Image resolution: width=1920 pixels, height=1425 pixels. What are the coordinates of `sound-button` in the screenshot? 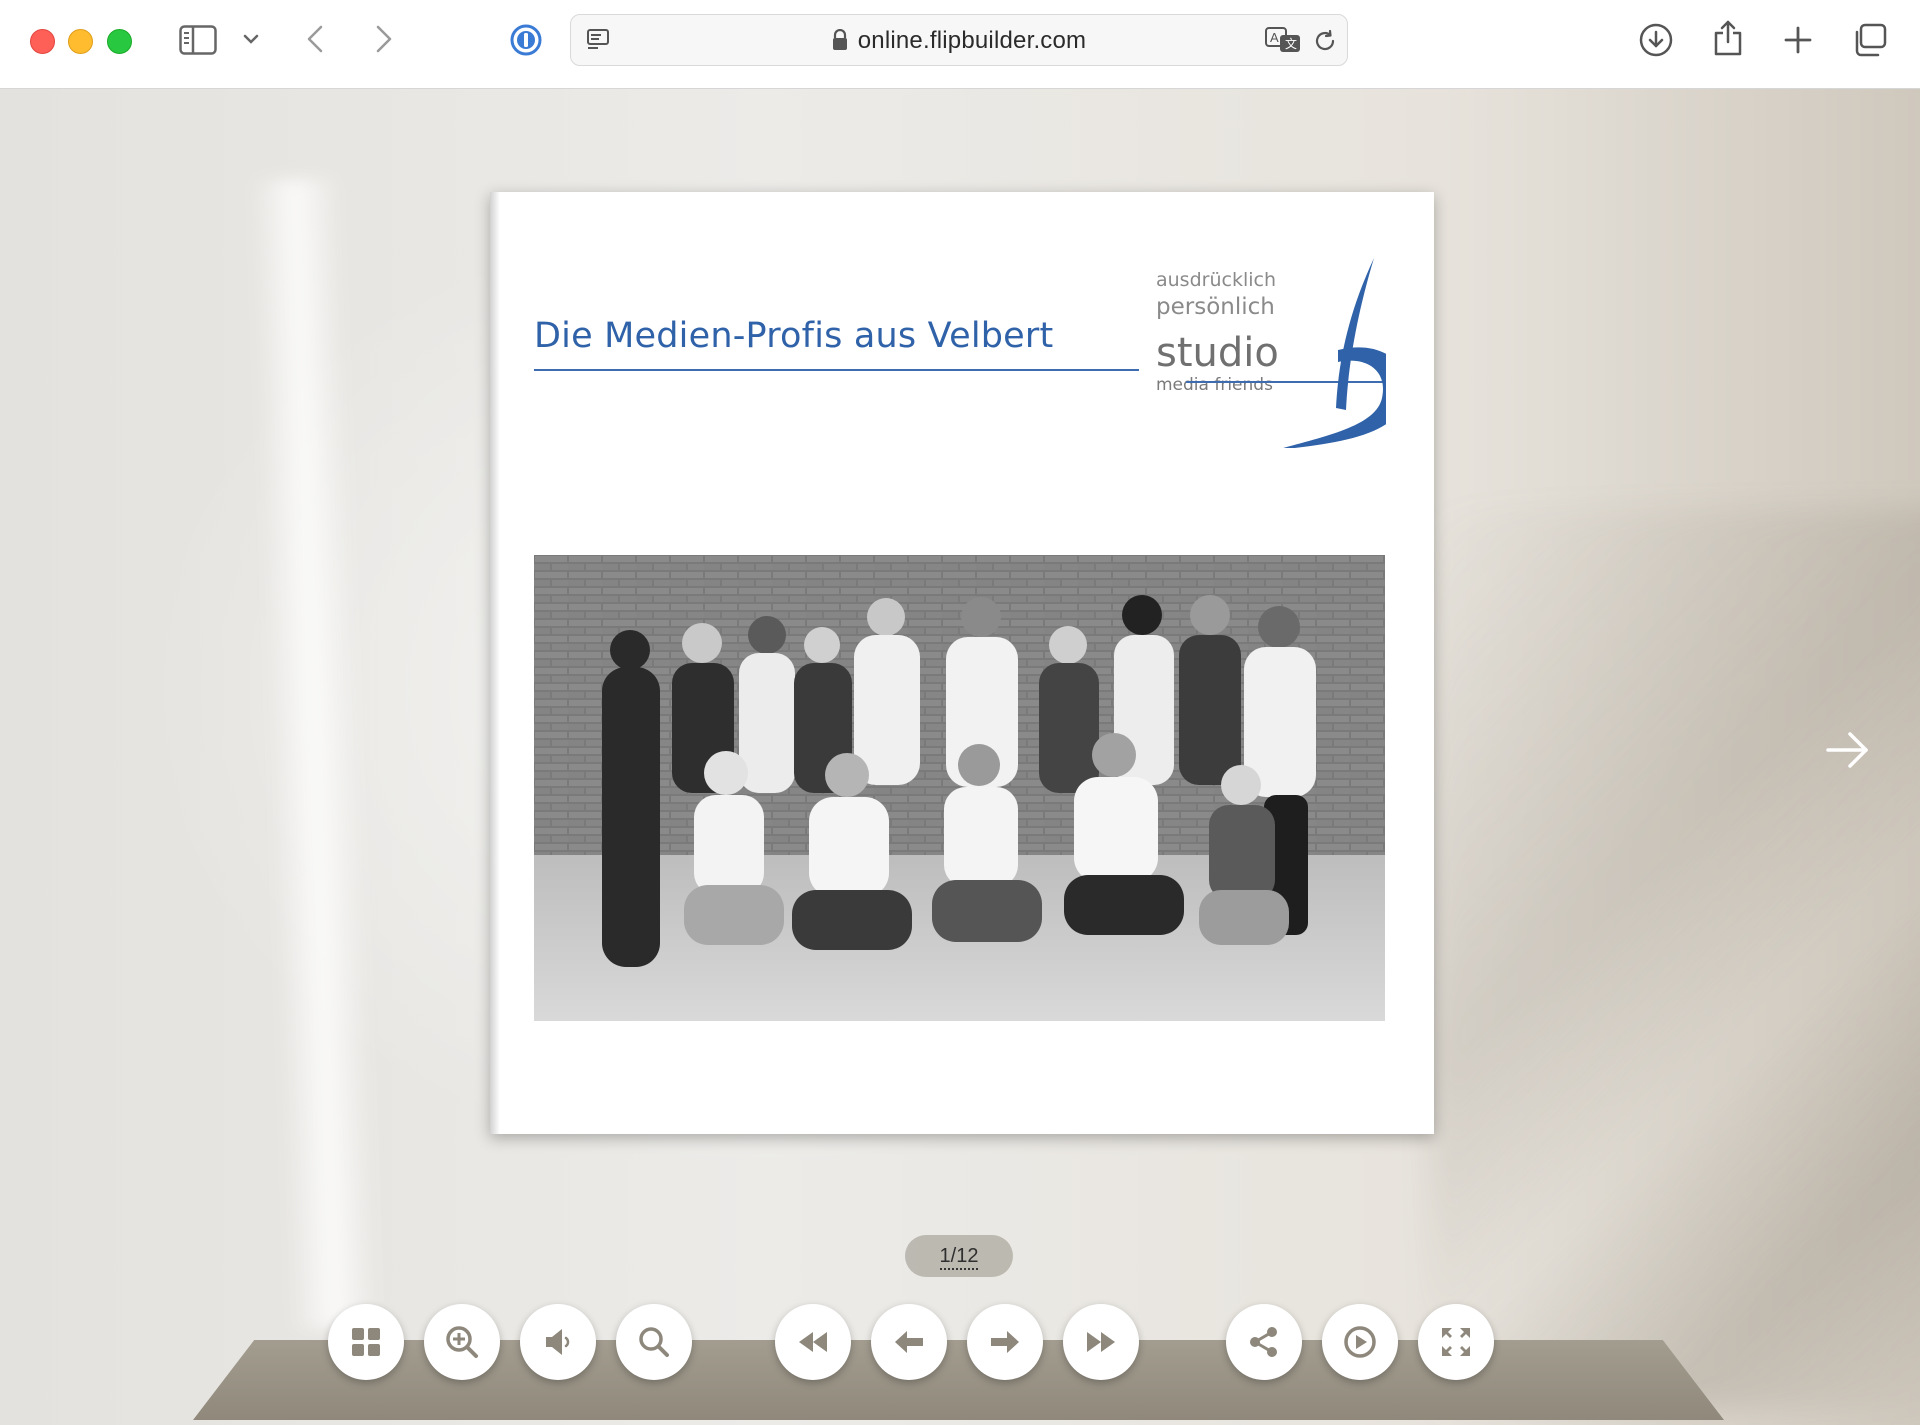 It's located at (558, 1342).